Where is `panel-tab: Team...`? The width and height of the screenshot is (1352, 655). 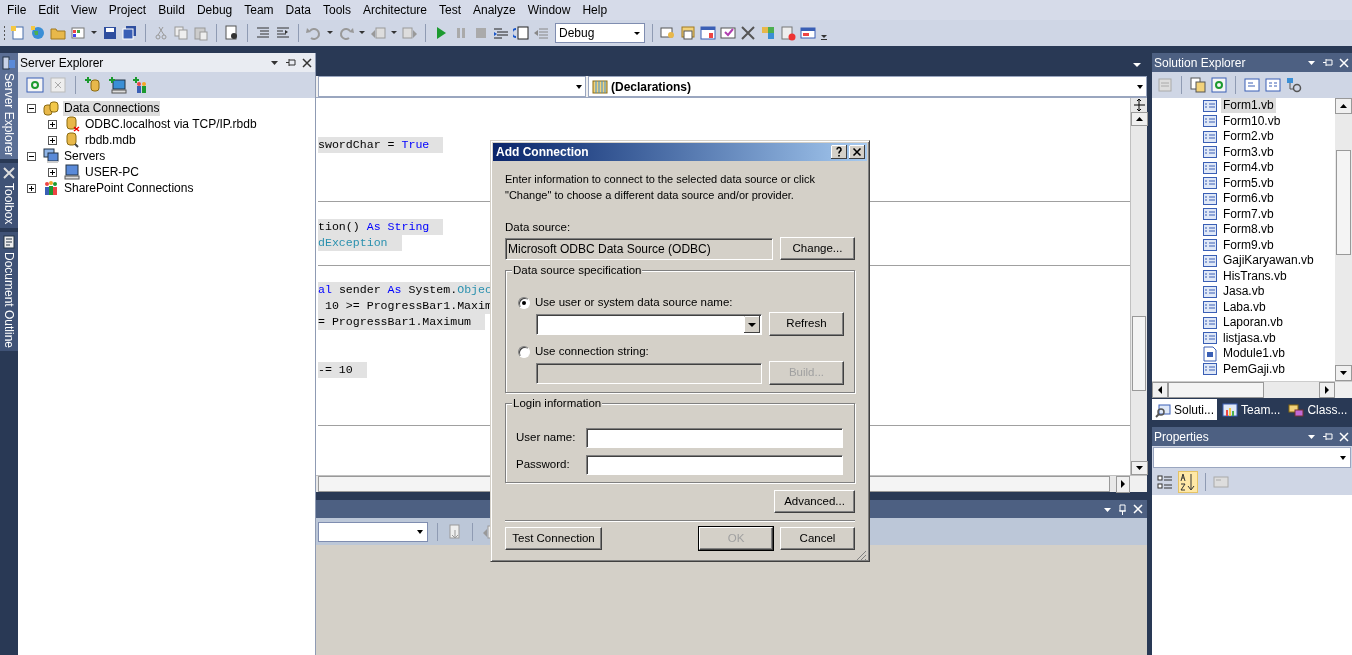
panel-tab: Team... is located at coordinates (1251, 409).